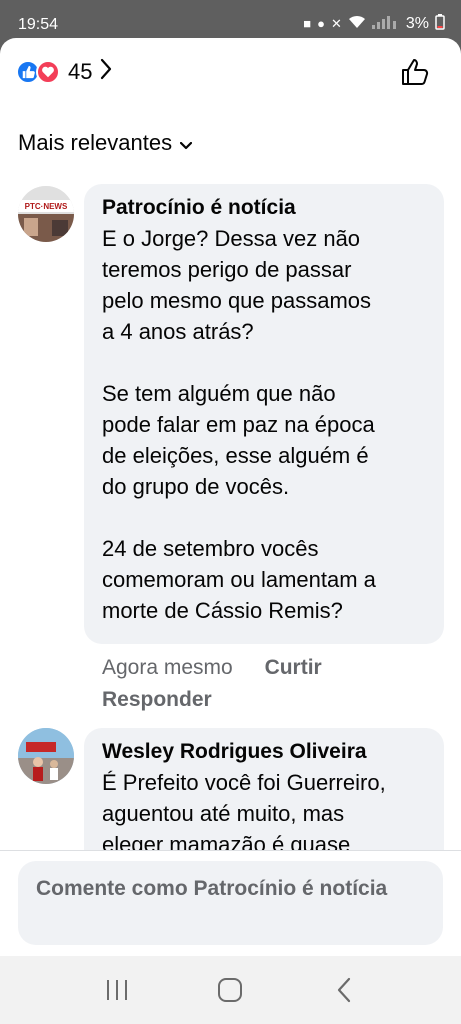 This screenshot has width=461, height=1024. What do you see at coordinates (64, 71) in the screenshot?
I see `reactions-summary: 45` at bounding box center [64, 71].